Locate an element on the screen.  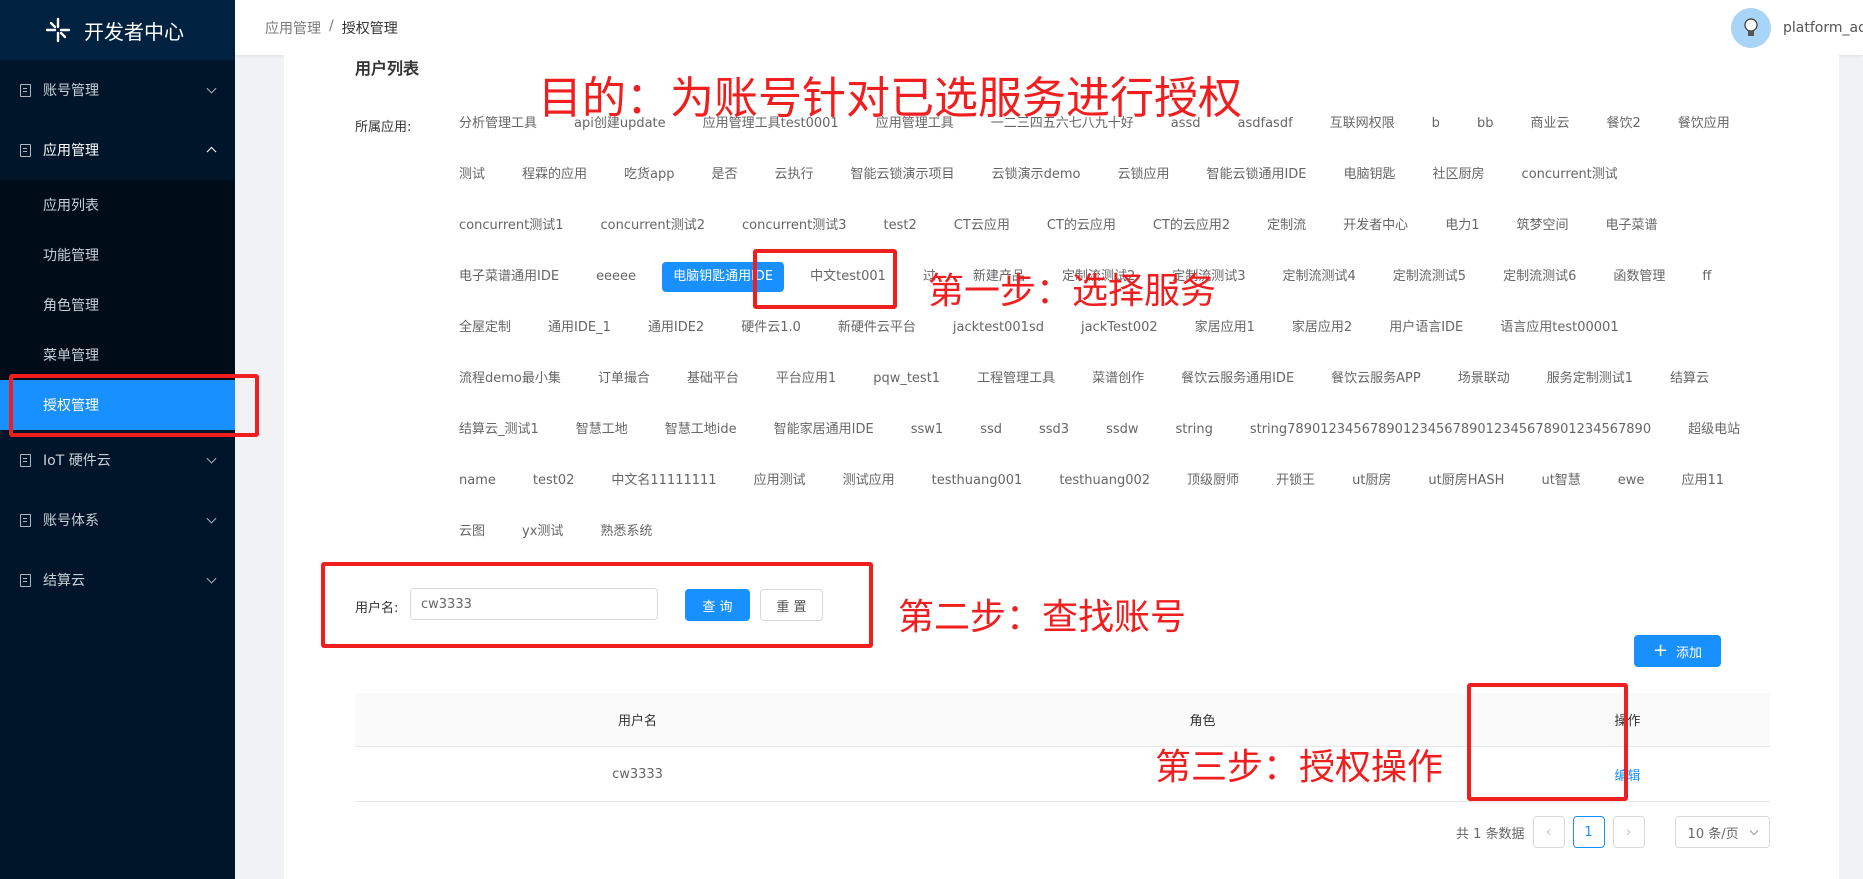
app-tag: 定制流测试5 is located at coordinates (1429, 277).